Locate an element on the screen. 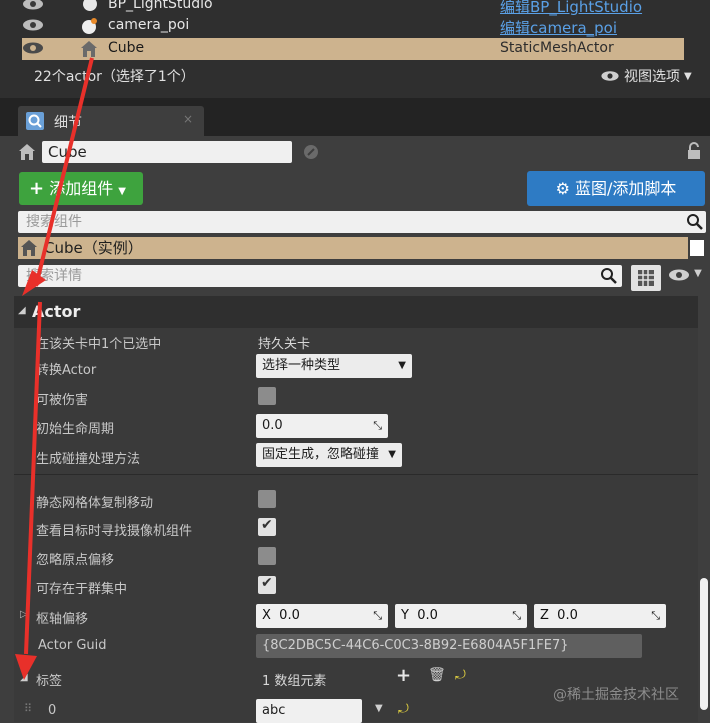  dropdown-value: 固定生成，忽略碰撞 is located at coordinates (321, 454).